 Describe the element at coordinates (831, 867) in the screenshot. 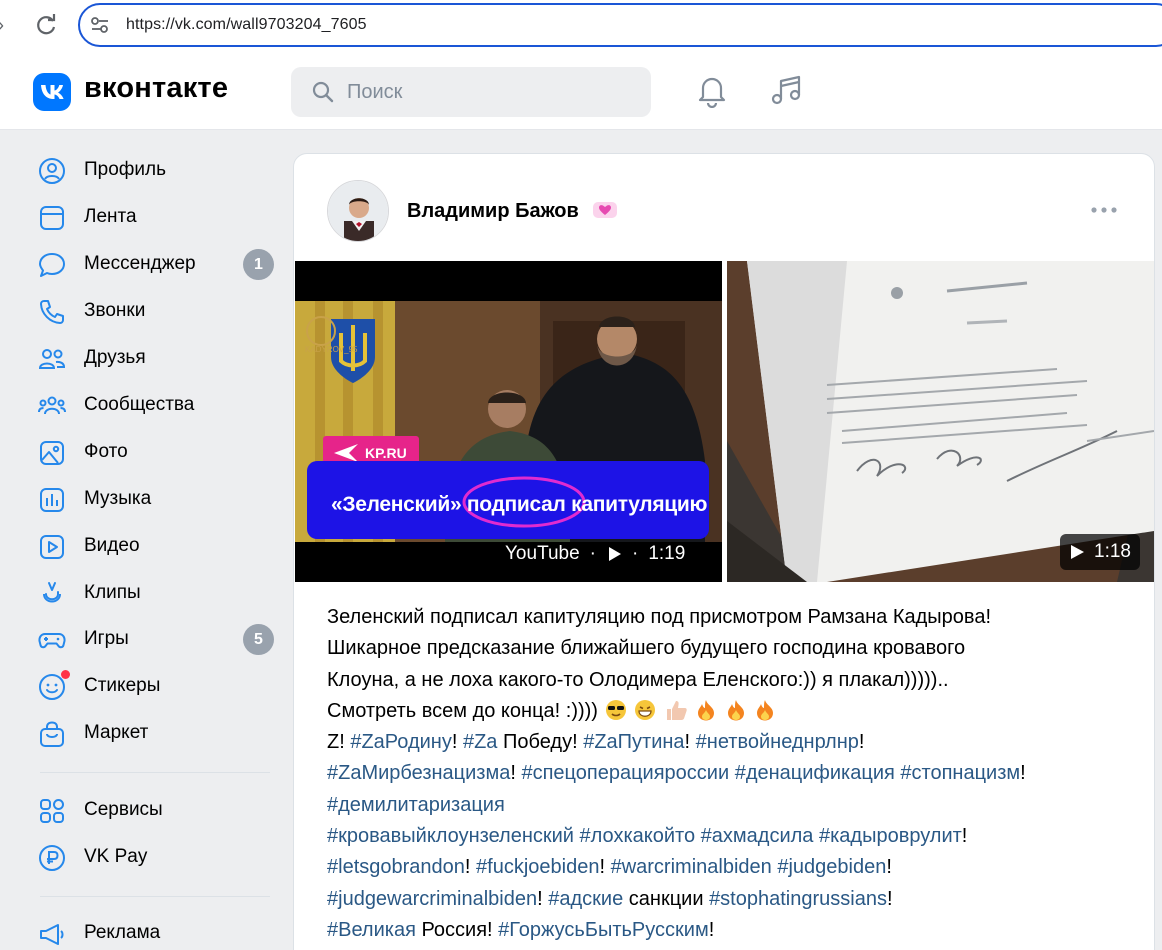

I see `hashtag-link: #judgebiden` at that location.